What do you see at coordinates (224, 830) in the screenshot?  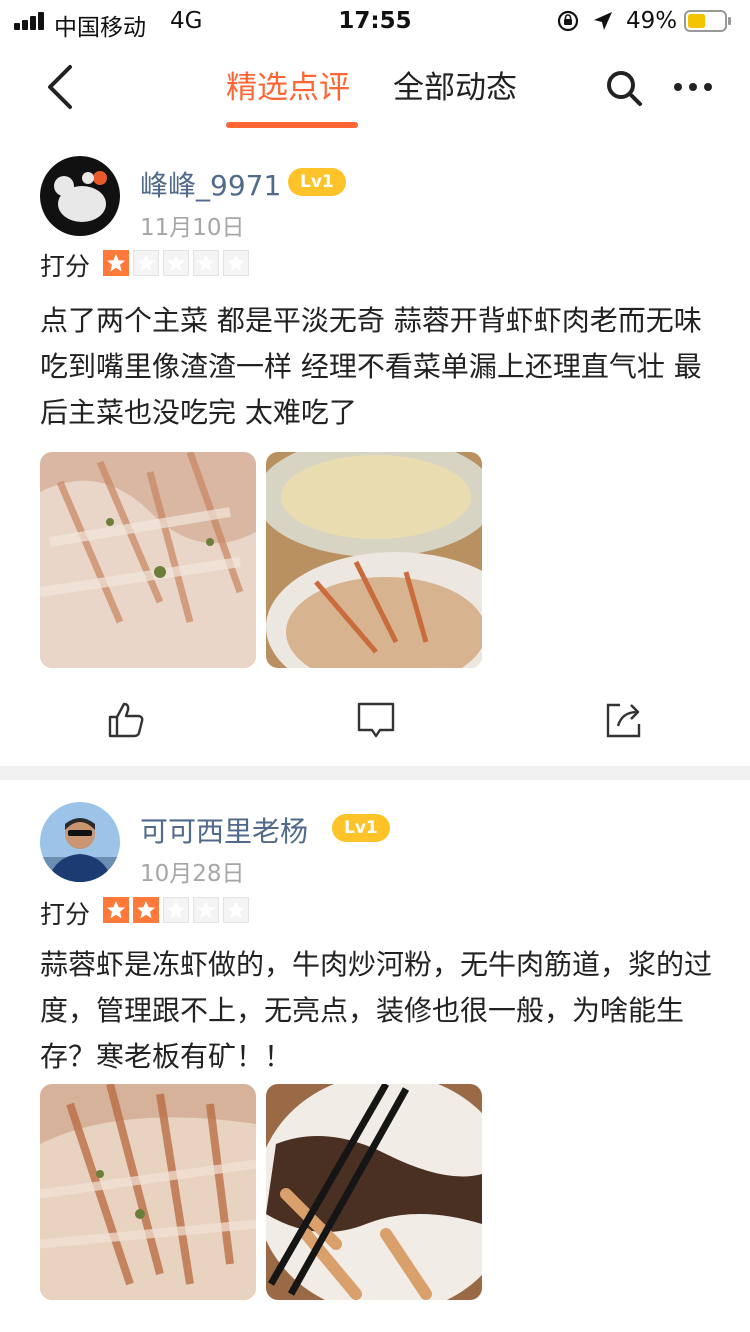 I see `username: 可可西里老杨` at bounding box center [224, 830].